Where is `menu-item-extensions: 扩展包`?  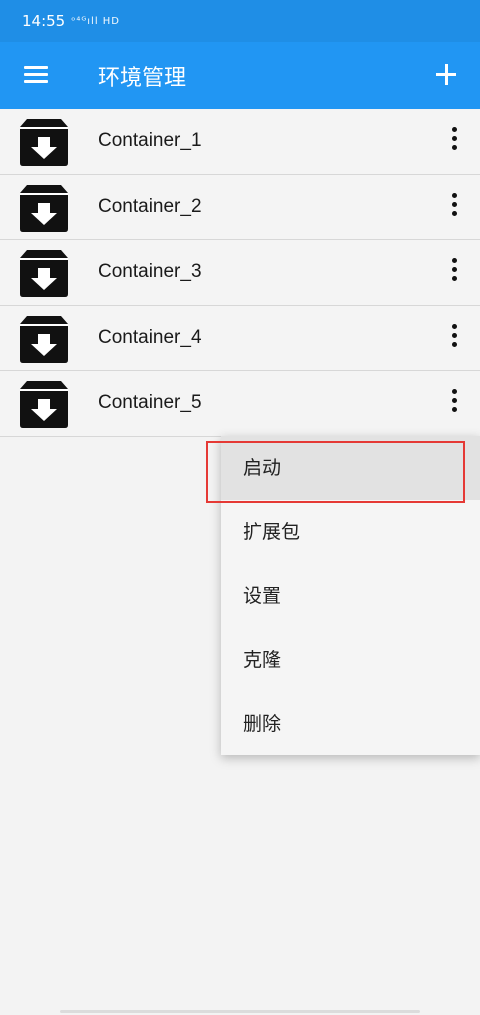 menu-item-extensions: 扩展包 is located at coordinates (350, 532).